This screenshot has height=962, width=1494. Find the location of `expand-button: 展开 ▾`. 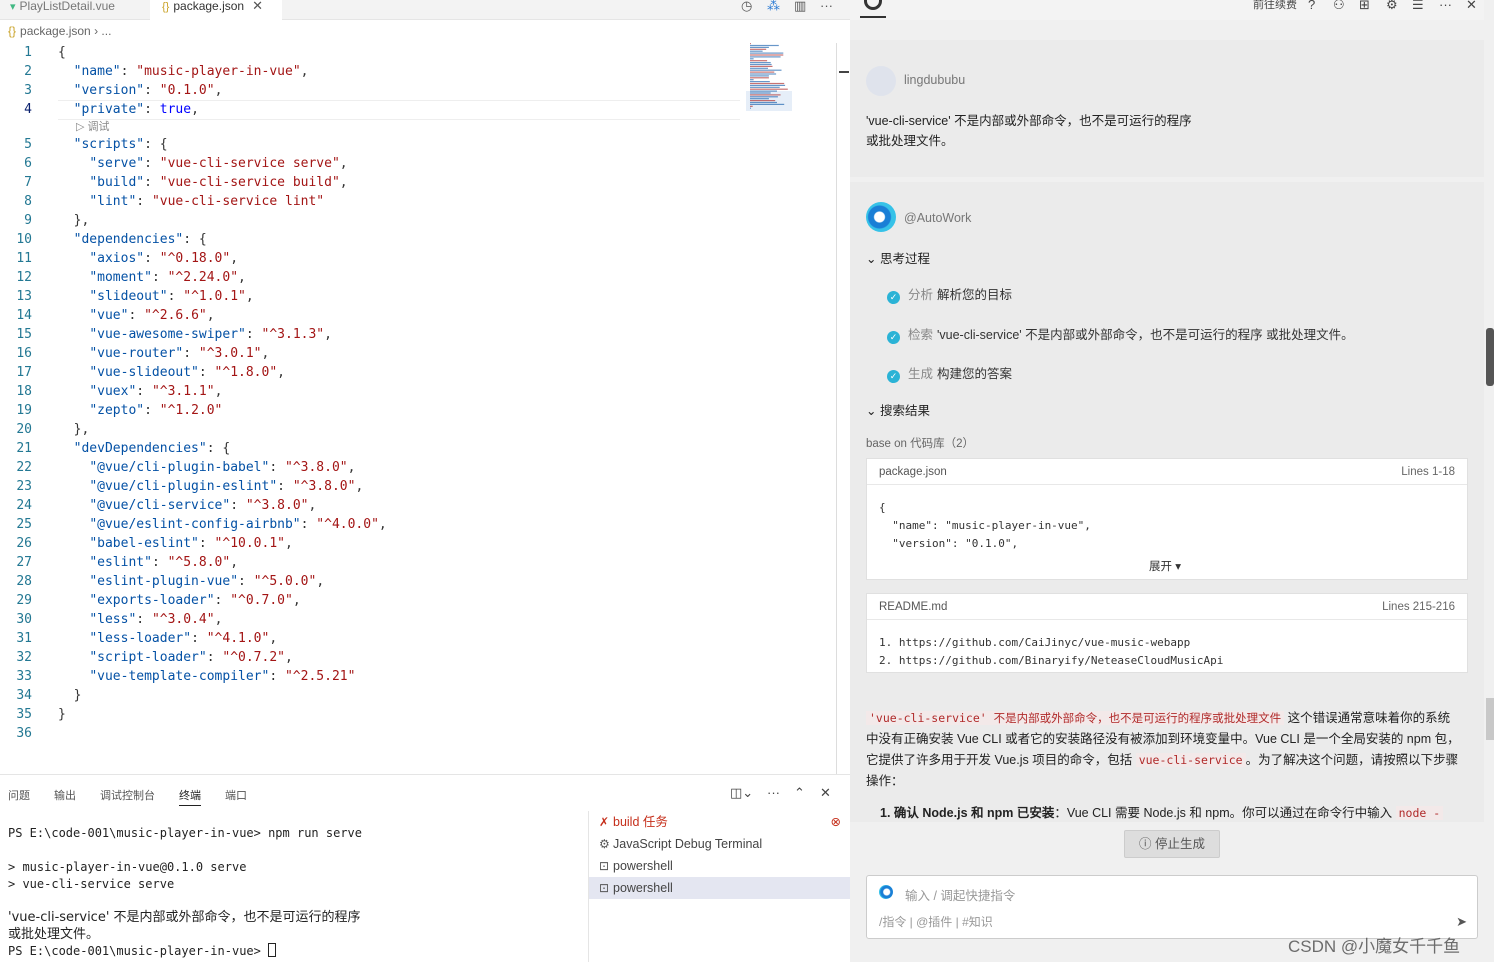

expand-button: 展开 ▾ is located at coordinates (1165, 566).